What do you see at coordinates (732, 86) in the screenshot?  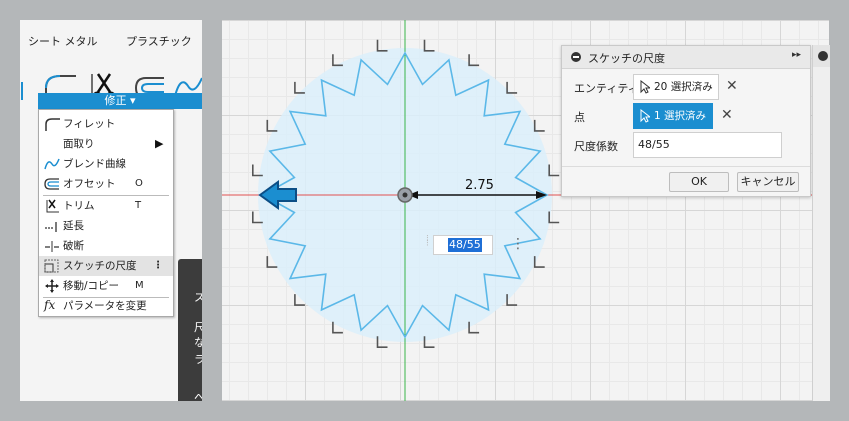 I see `clear-entity-selection-icon: ✕` at bounding box center [732, 86].